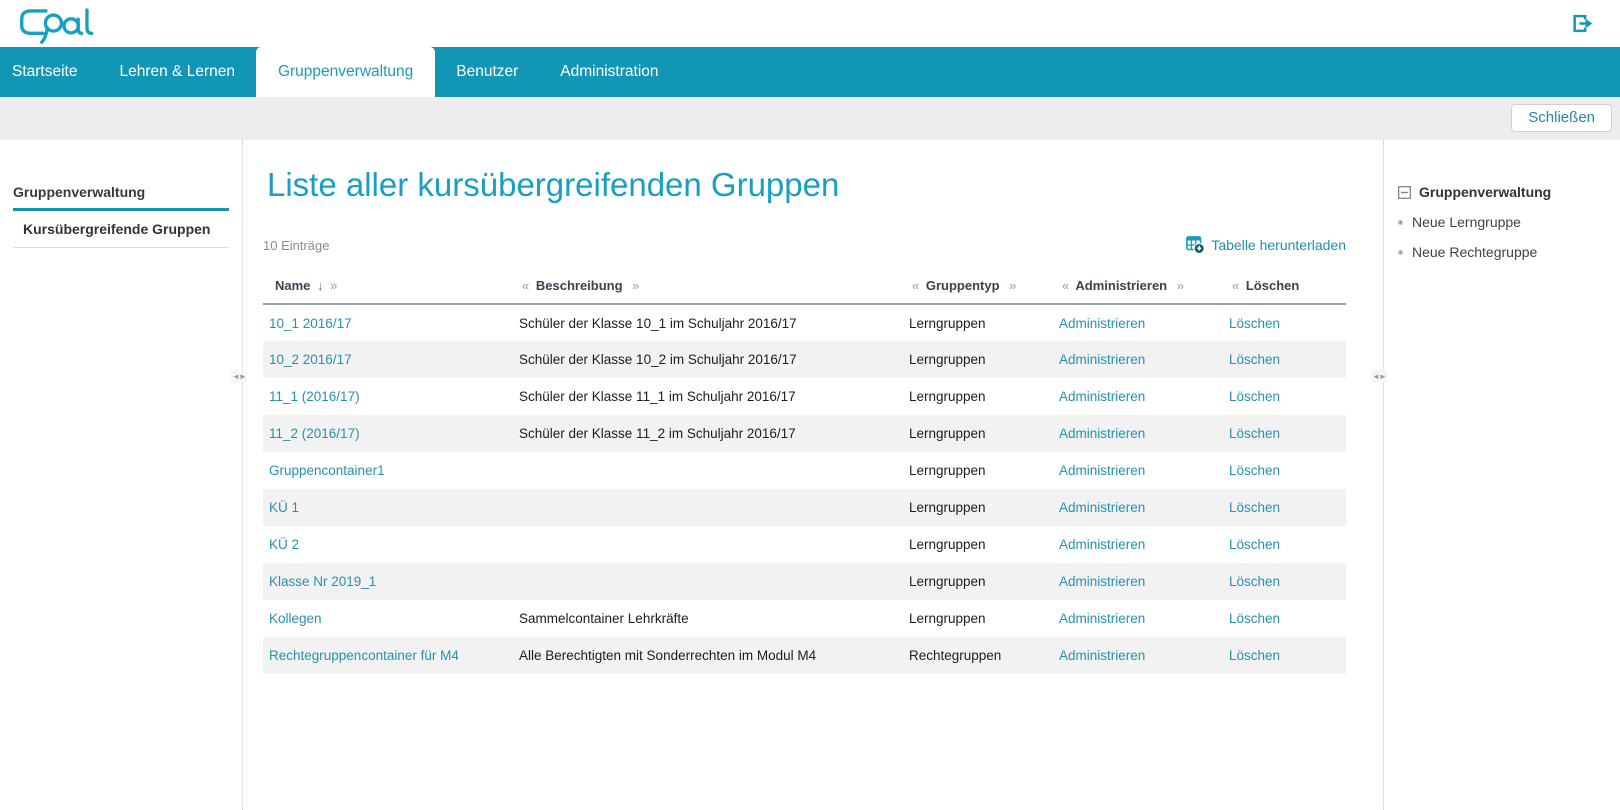  I want to click on nav-tab-administration: Administration, so click(609, 72).